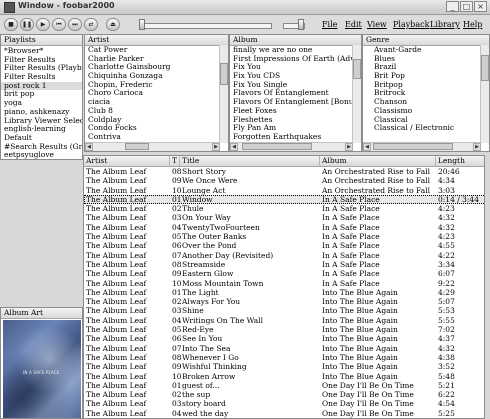 This screenshot has width=490, height=419. I want to click on album-hscrollbar: ◀ ▶, so click(291, 146).